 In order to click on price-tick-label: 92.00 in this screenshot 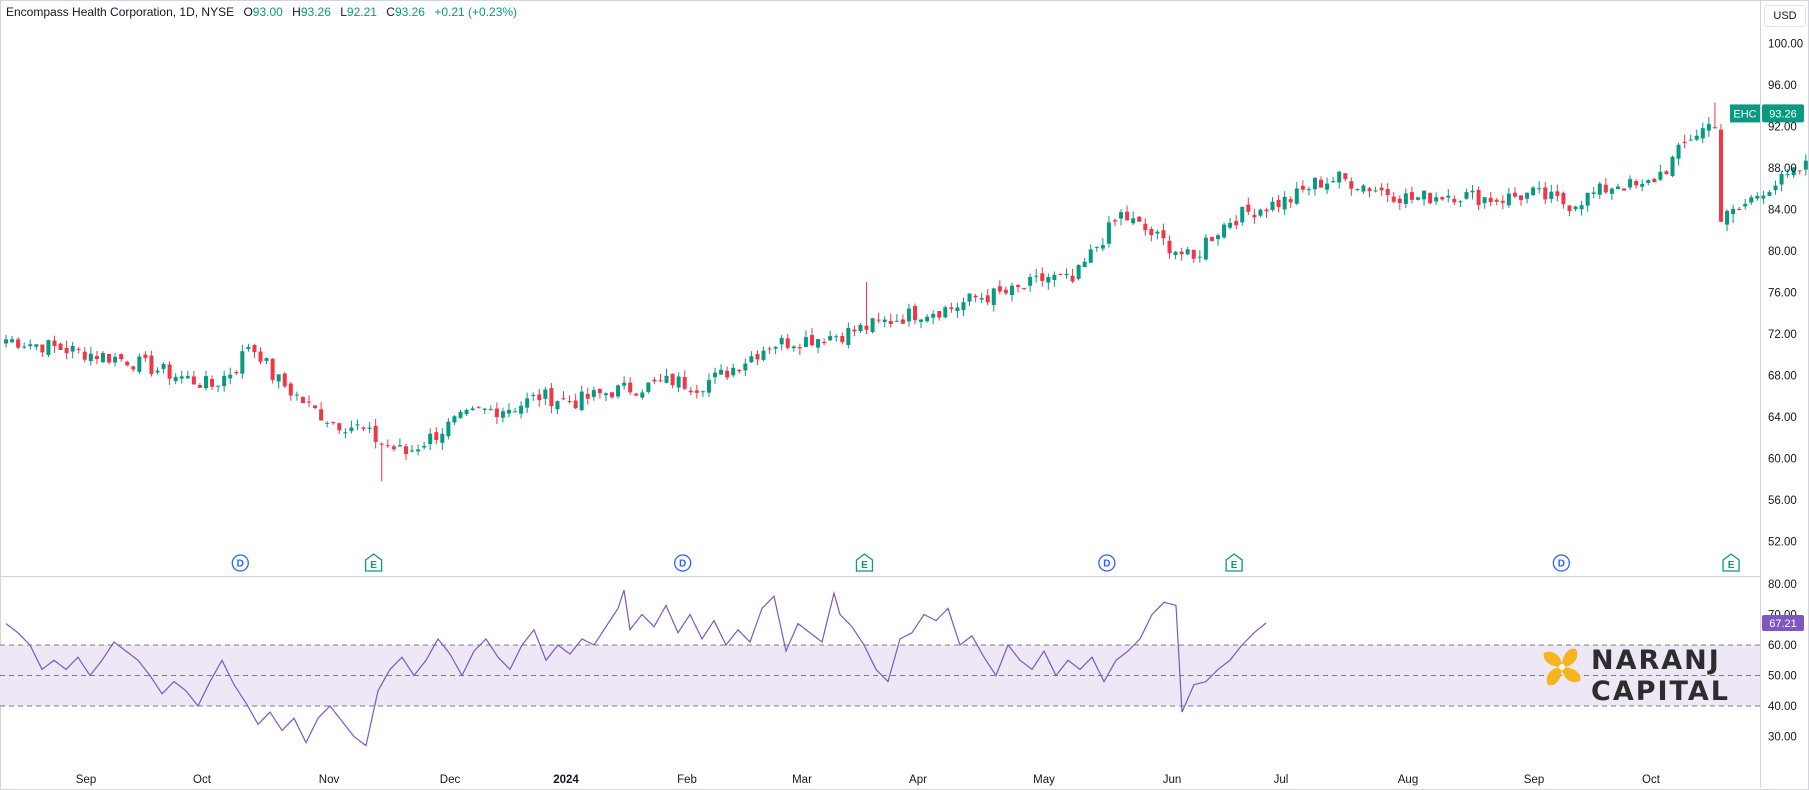, I will do `click(1782, 128)`.